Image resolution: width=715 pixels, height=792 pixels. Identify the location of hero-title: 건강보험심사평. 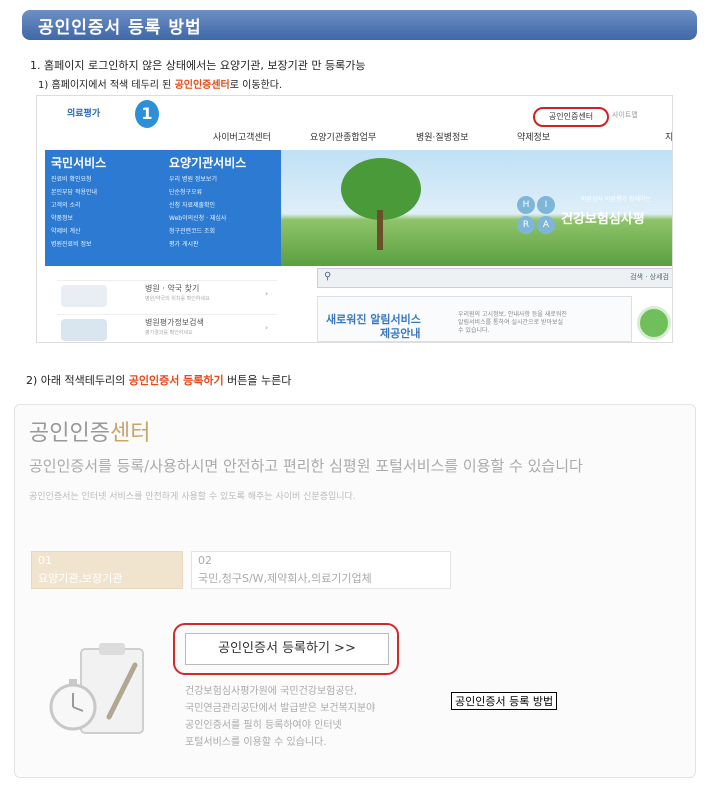
(603, 219).